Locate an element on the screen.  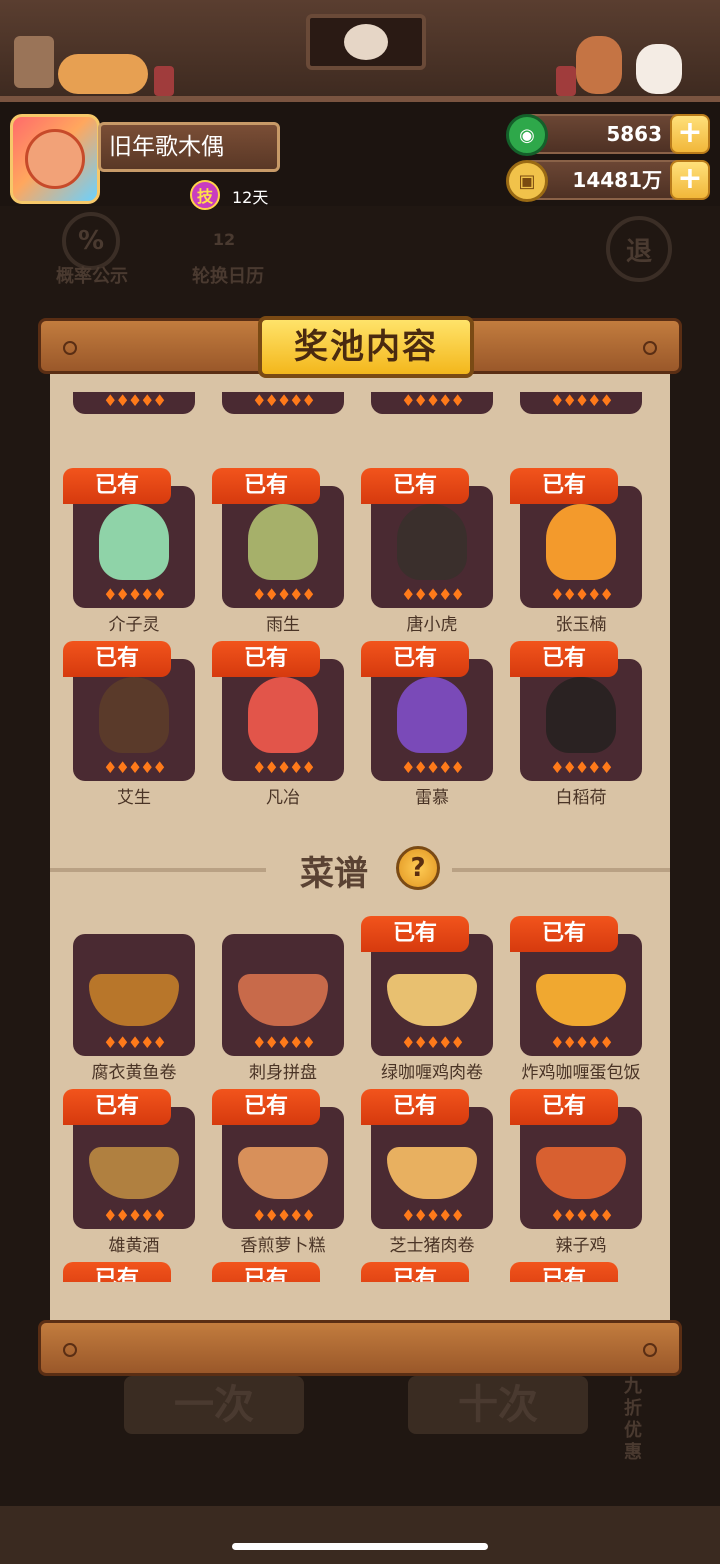
jade-currency: ◉ 5863 + is located at coordinates (608, 135).